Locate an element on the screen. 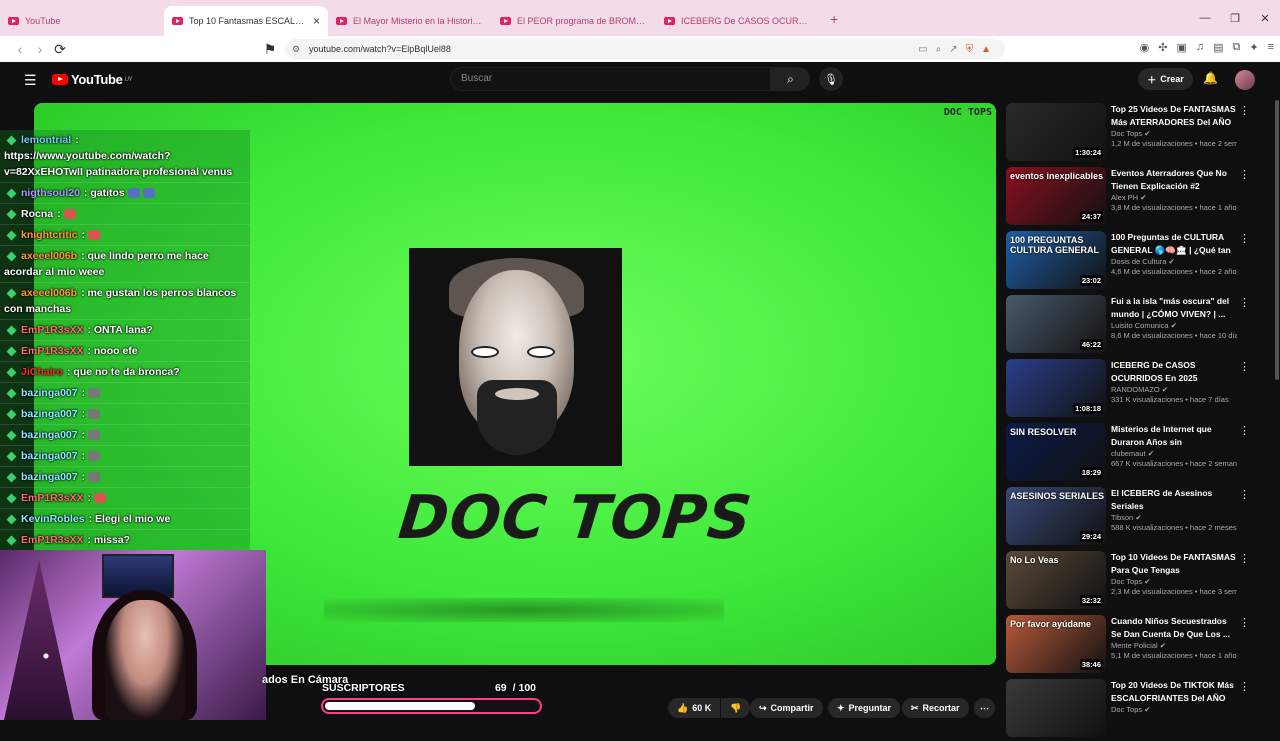 Image resolution: width=1280 pixels, height=741 pixels. video-thumbnail: eventos inexplicables 24:37 is located at coordinates (1056, 196).